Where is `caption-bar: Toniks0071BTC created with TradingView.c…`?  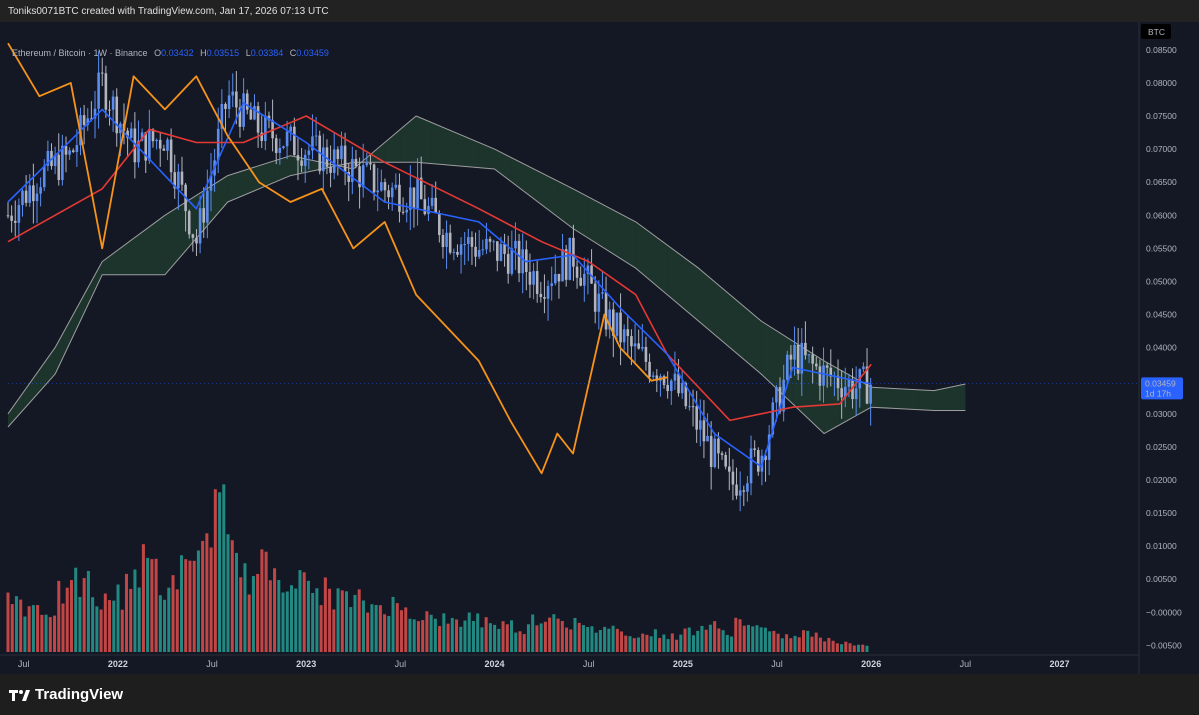
caption-bar: Toniks0071BTC created with TradingView.c… is located at coordinates (599, 11).